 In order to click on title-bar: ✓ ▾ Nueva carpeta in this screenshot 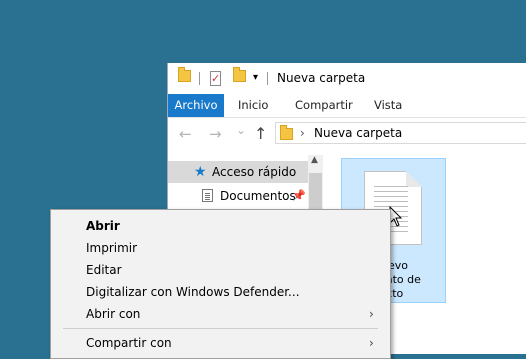, I will do `click(347, 78)`.